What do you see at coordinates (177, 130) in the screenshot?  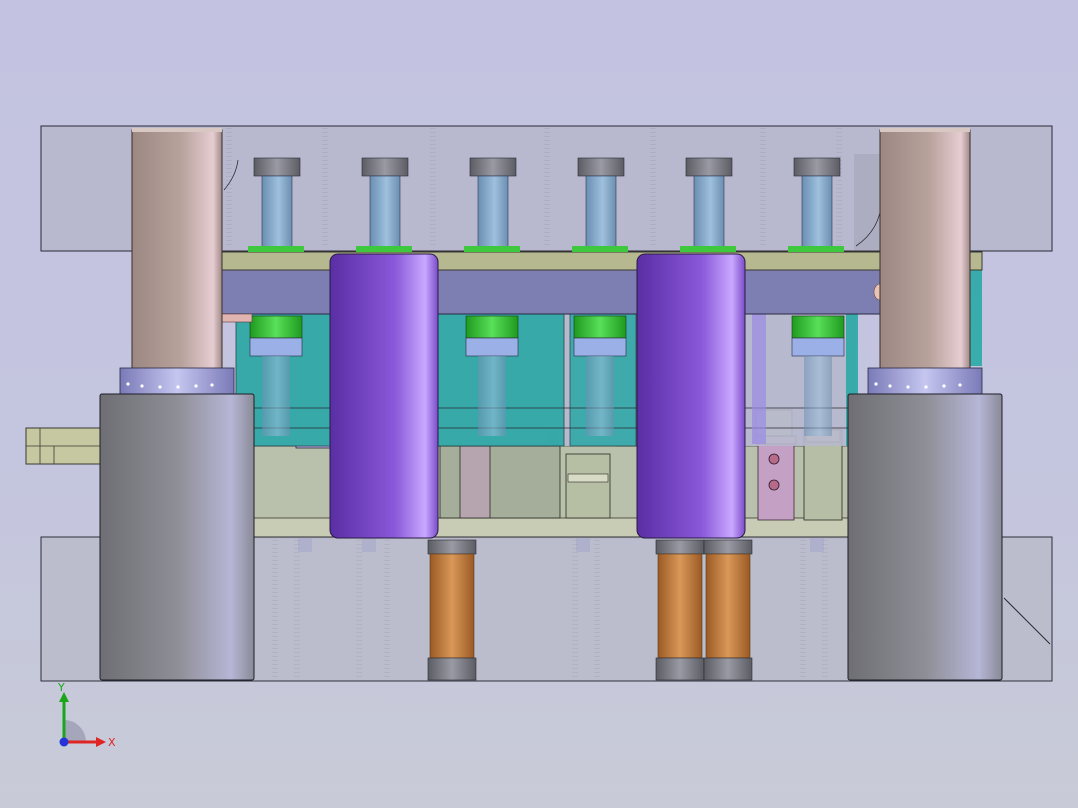 I see `pillar-top-left` at bounding box center [177, 130].